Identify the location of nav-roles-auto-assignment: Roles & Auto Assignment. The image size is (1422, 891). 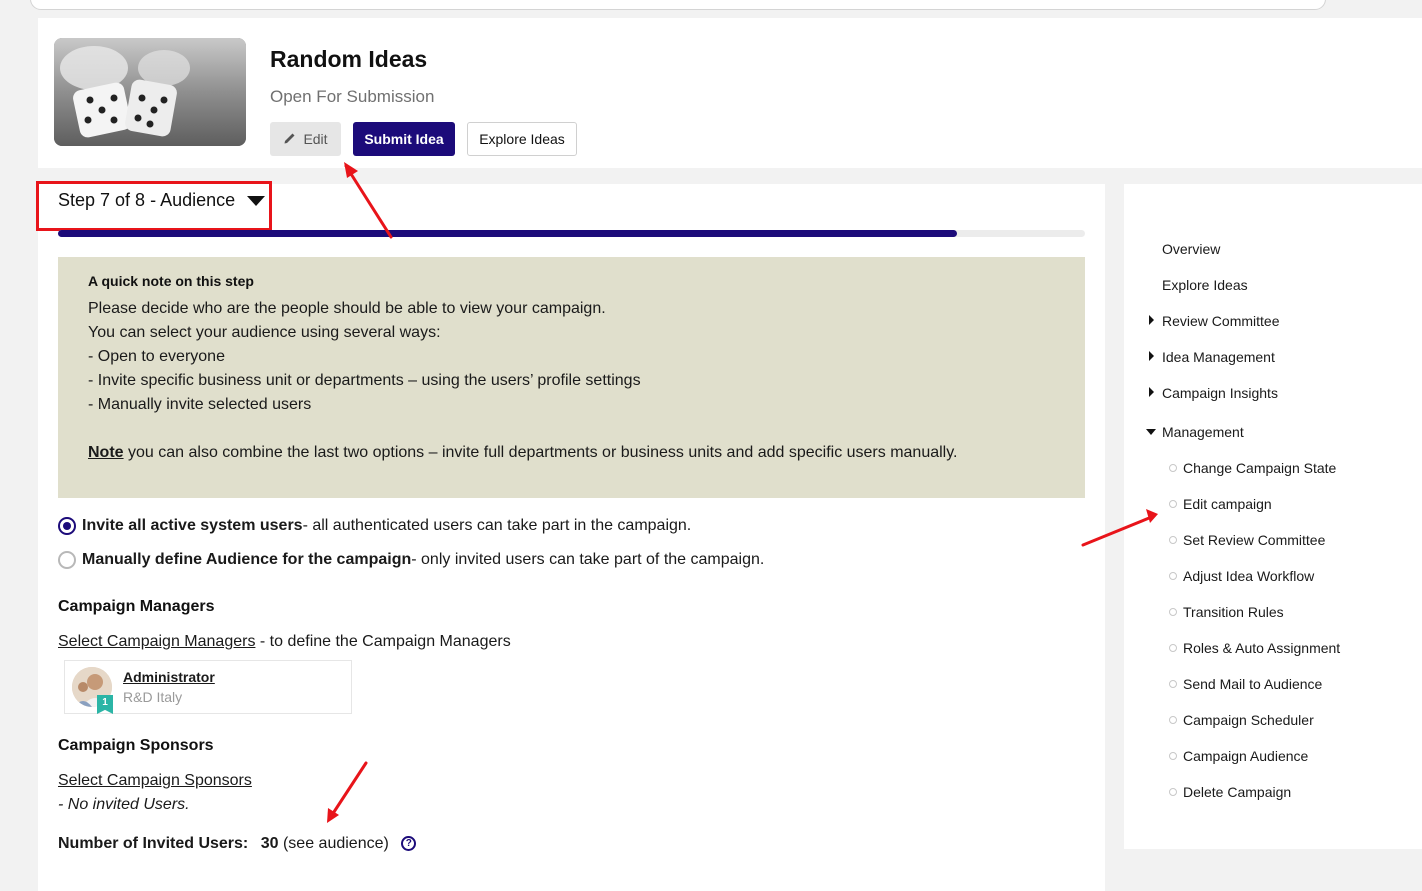
(1261, 648).